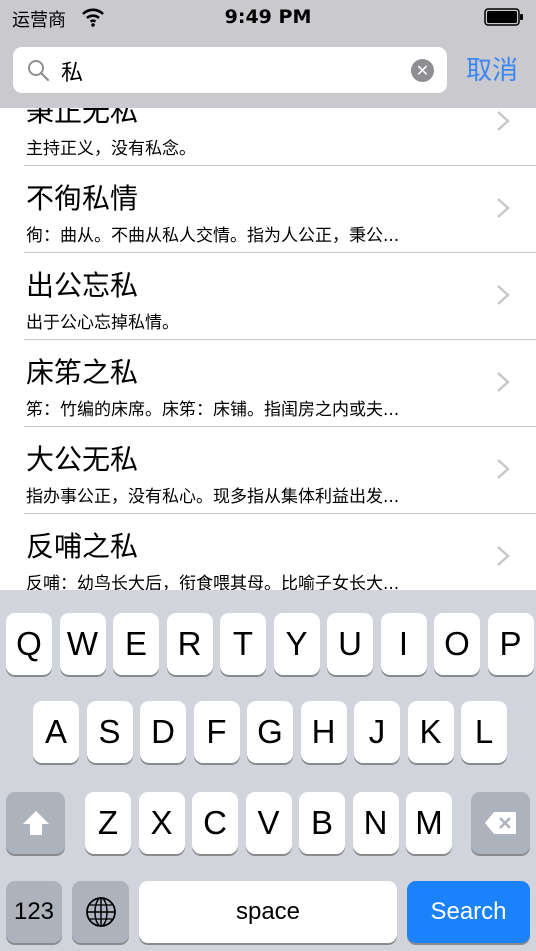  Describe the element at coordinates (268, 297) in the screenshot. I see `list-item: 出公忘私 出于公心忘掉私情。` at that location.